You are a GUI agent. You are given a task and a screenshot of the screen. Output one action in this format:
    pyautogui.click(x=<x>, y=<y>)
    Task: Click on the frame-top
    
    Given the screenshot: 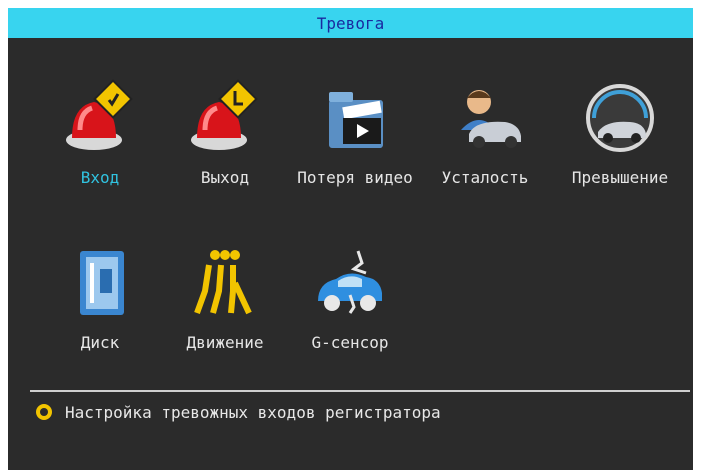 What is the action you would take?
    pyautogui.click(x=351, y=4)
    